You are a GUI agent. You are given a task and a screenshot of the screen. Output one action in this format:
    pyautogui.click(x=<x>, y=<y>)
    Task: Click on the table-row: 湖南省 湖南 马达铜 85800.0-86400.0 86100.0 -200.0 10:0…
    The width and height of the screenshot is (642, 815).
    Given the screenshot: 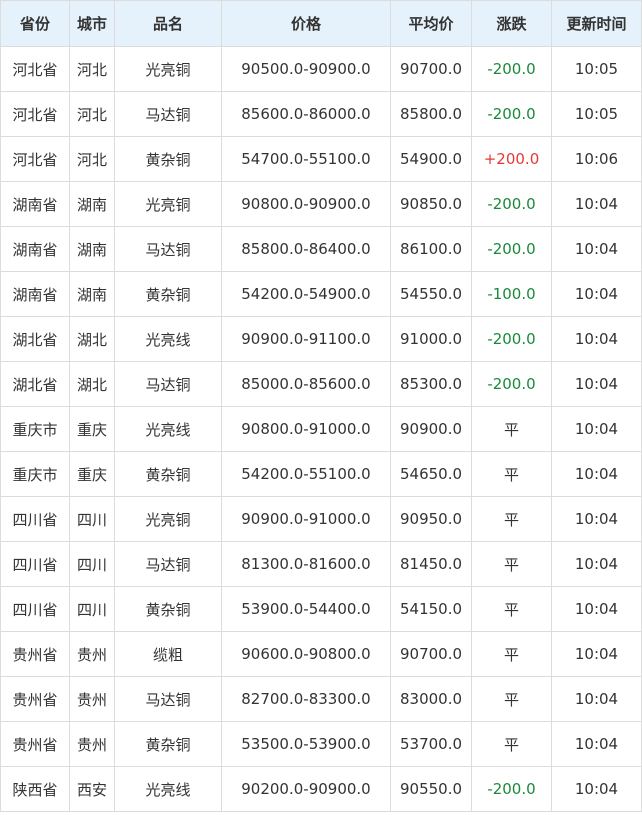 What is the action you would take?
    pyautogui.click(x=321, y=249)
    